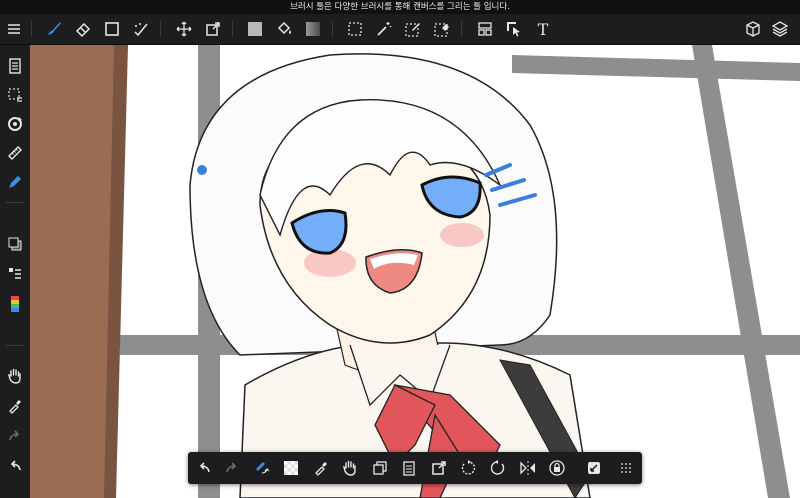 The image size is (800, 498). I want to click on select-icon, so click(355, 29).